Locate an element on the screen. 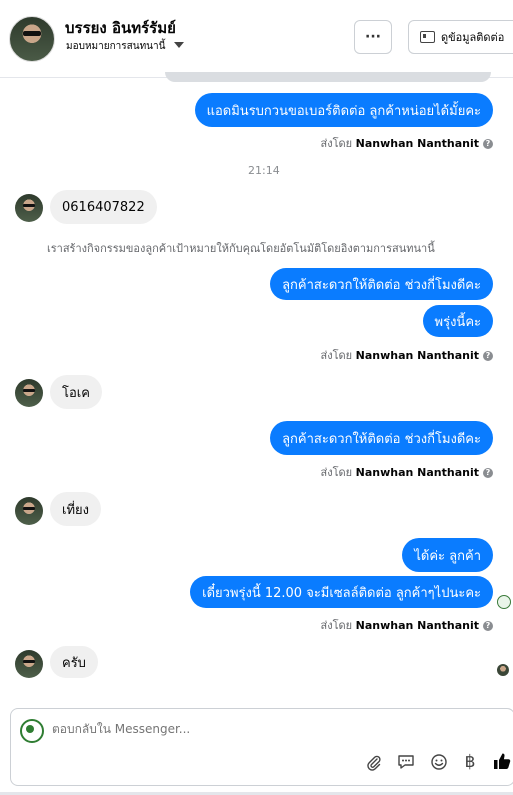 This screenshot has height=795, width=513. contact-info-button: ดูข้อมูลติดต่อ is located at coordinates (460, 37).